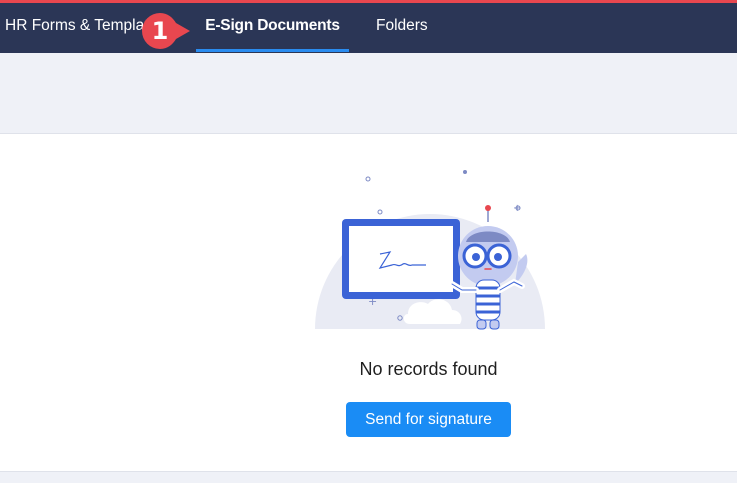  I want to click on footer-strip, so click(368, 477).